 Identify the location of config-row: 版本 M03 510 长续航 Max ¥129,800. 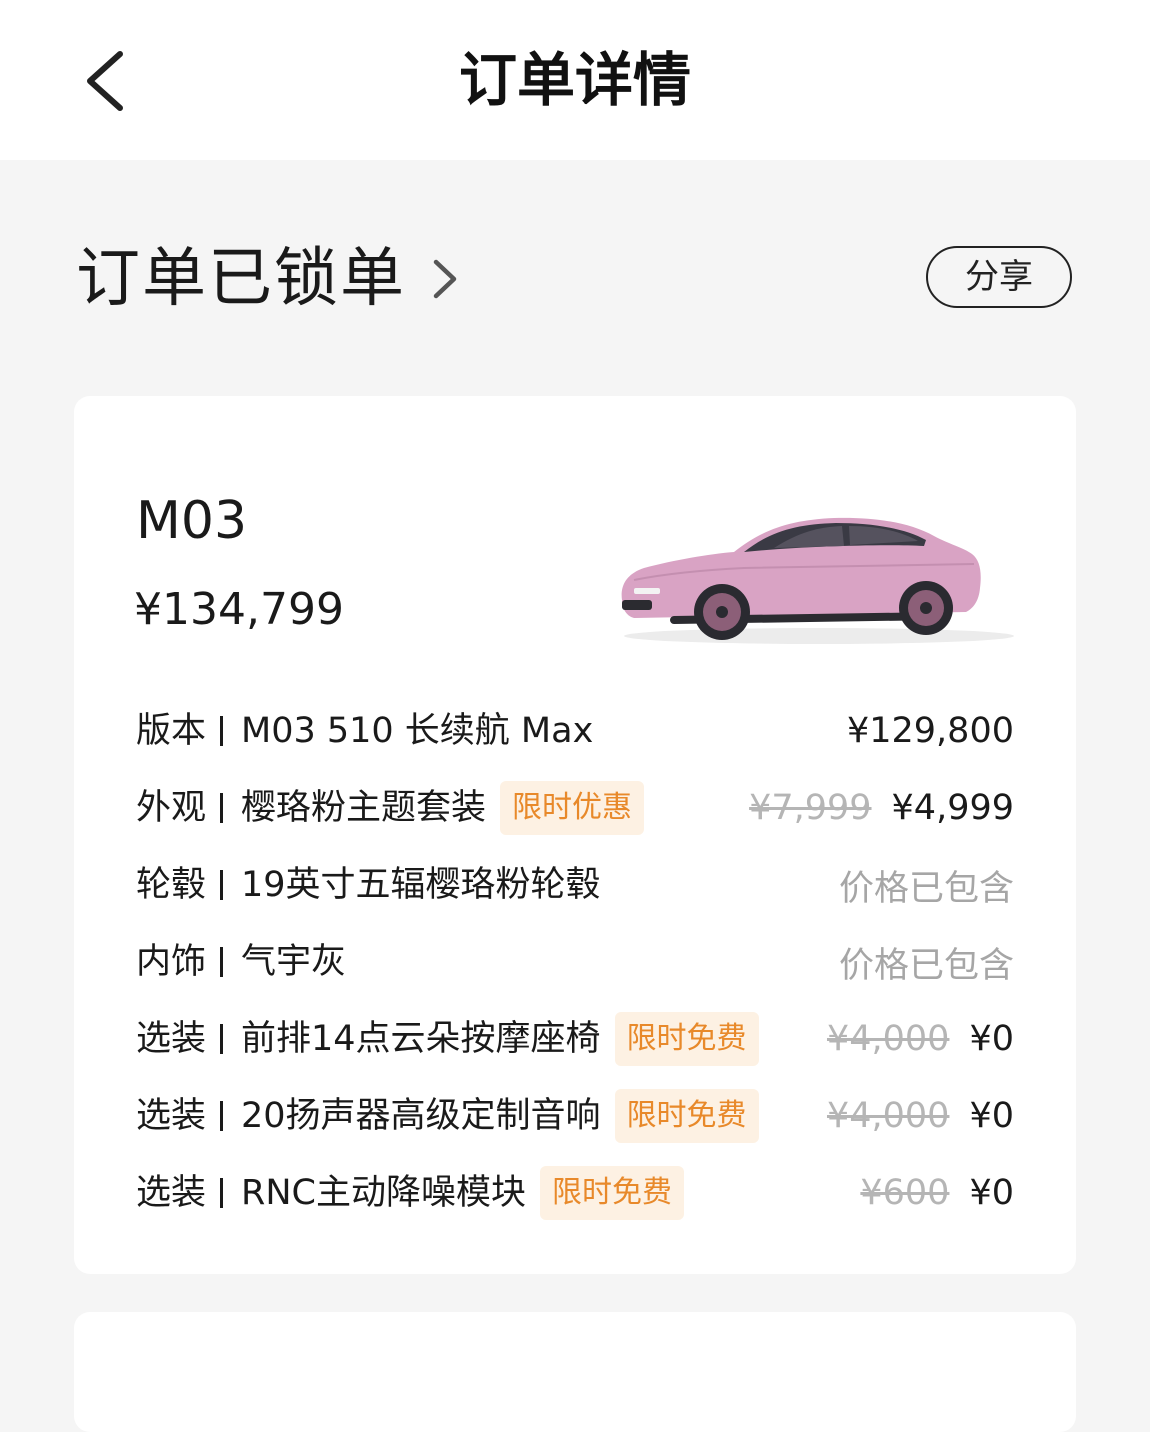
(575, 731).